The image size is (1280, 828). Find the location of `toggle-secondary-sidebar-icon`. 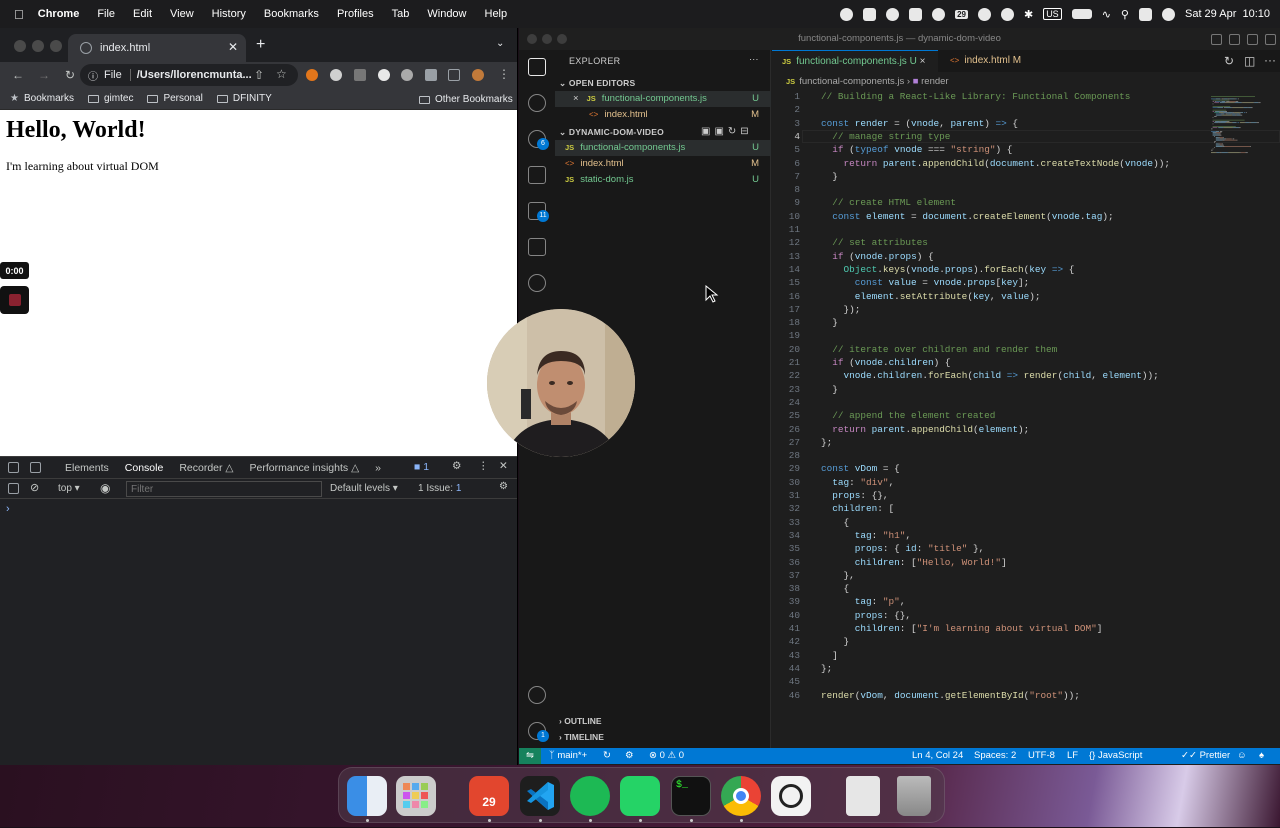

toggle-secondary-sidebar-icon is located at coordinates (1252, 39).